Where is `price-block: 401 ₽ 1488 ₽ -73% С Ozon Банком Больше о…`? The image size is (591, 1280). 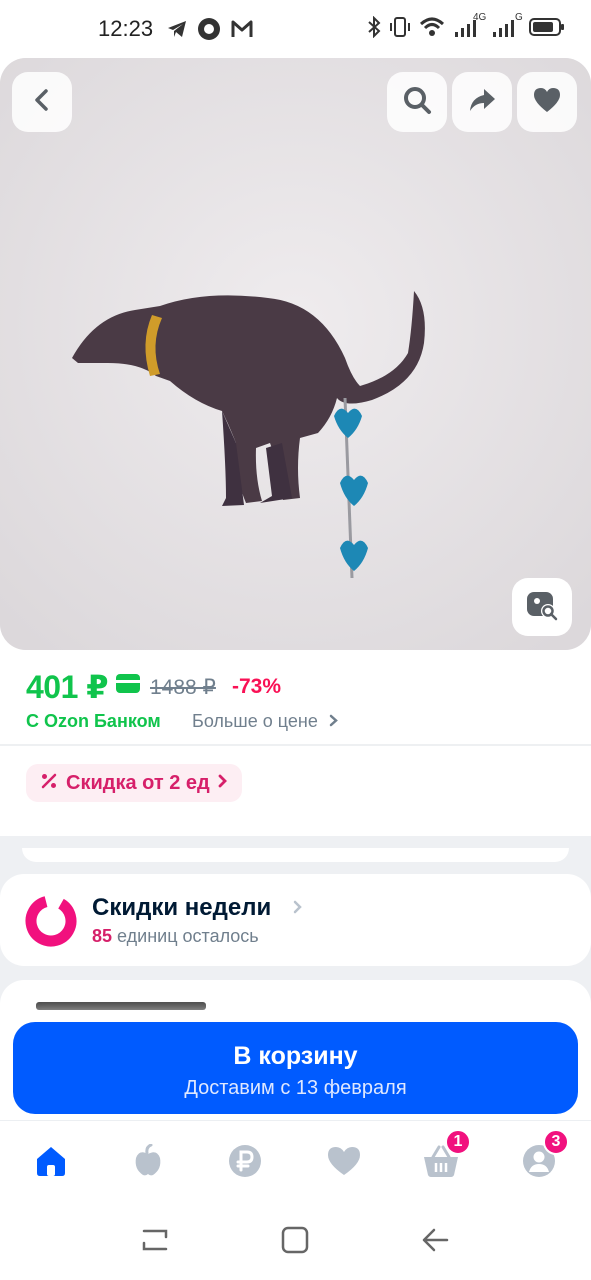 price-block: 401 ₽ 1488 ₽ -73% С Ozon Банком Больше о… is located at coordinates (295, 697).